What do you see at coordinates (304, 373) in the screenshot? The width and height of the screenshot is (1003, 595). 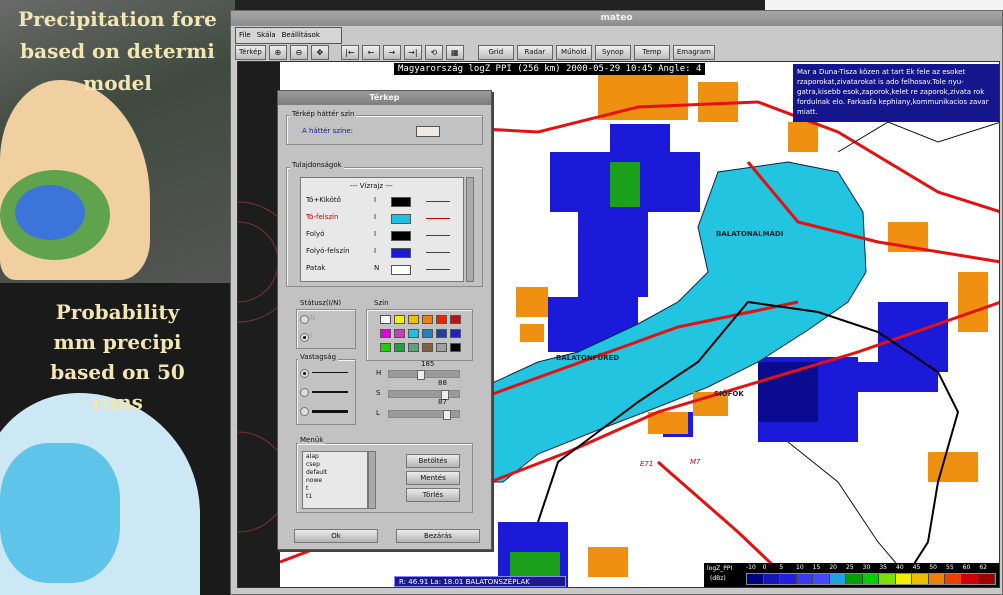 I see `thickness-radio-thin` at bounding box center [304, 373].